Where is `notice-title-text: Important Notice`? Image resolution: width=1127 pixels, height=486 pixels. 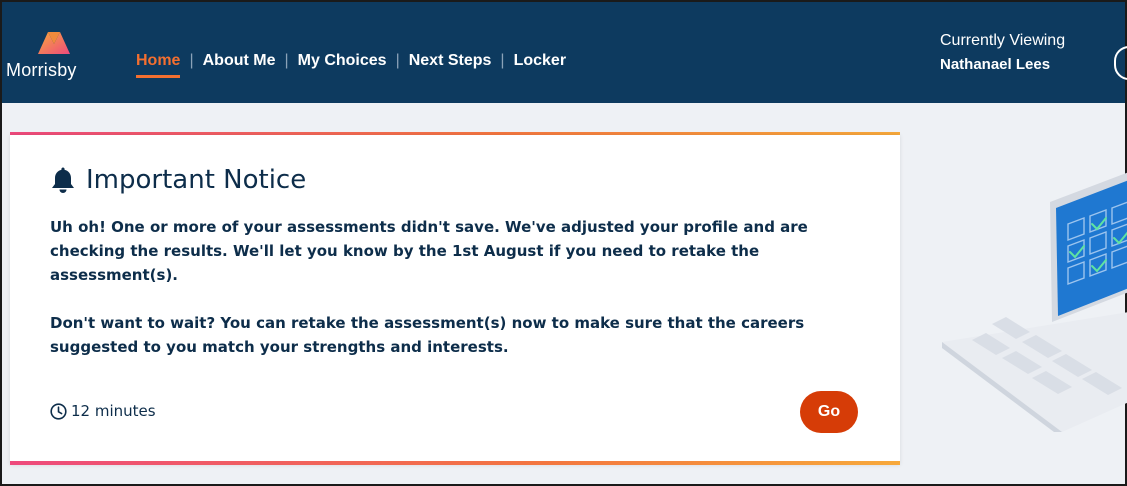 notice-title-text: Important Notice is located at coordinates (196, 180).